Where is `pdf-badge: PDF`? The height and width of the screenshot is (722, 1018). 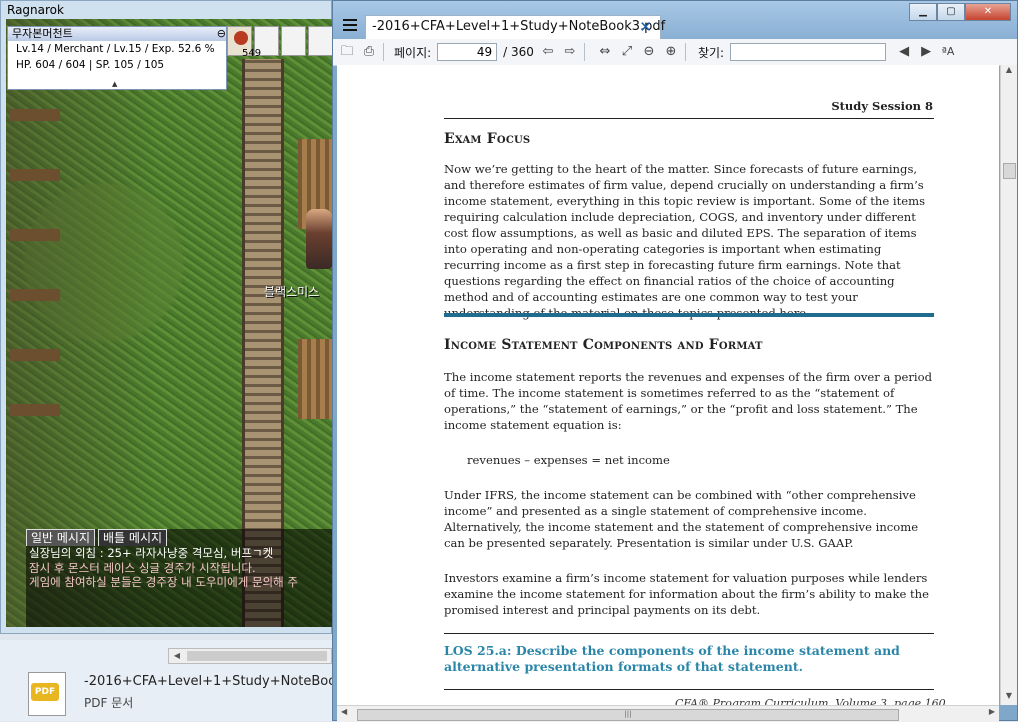 pdf-badge: PDF is located at coordinates (45, 692).